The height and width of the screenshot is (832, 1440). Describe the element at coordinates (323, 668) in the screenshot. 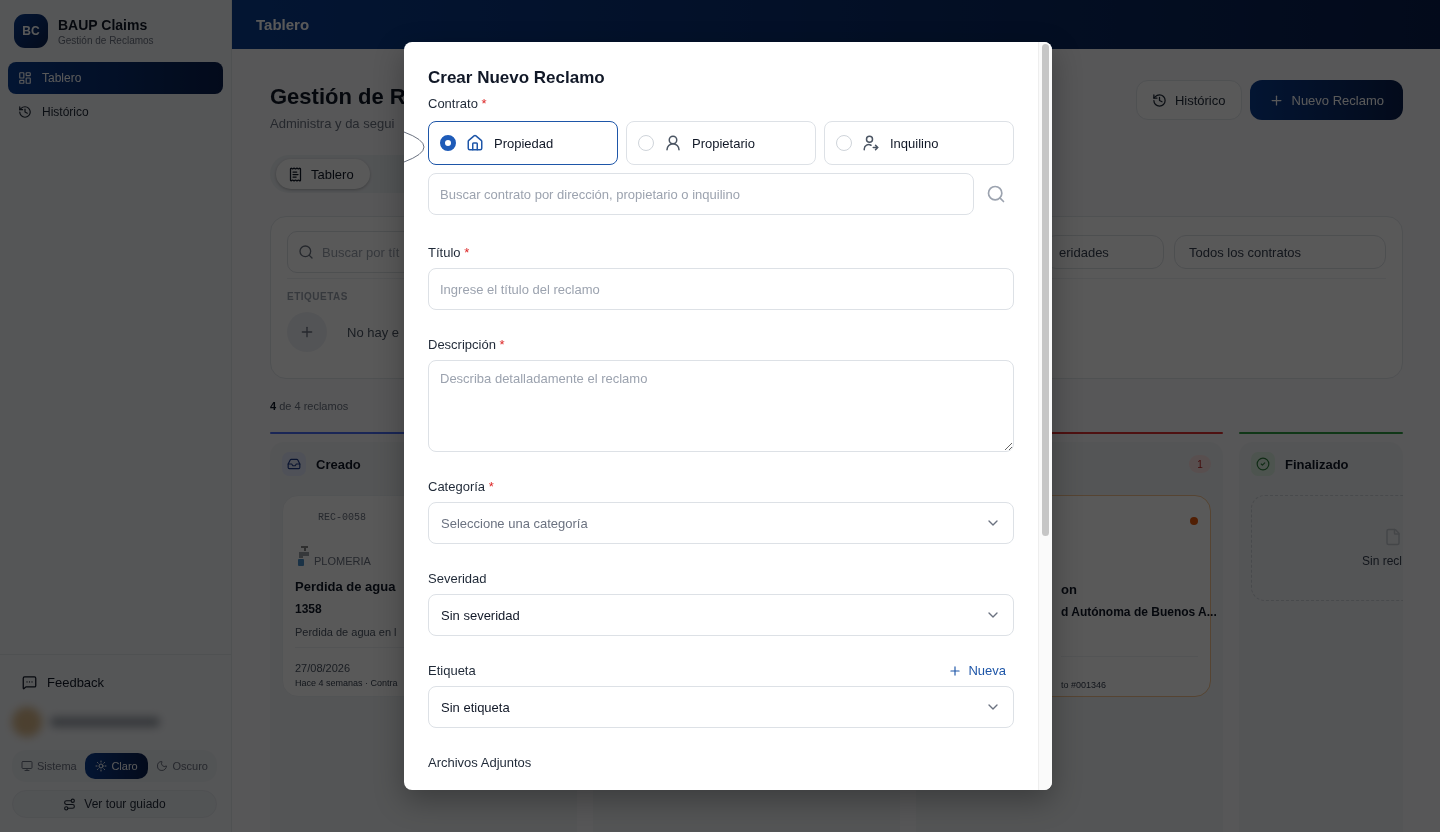

I see `claim-date: 27/08/2026` at that location.